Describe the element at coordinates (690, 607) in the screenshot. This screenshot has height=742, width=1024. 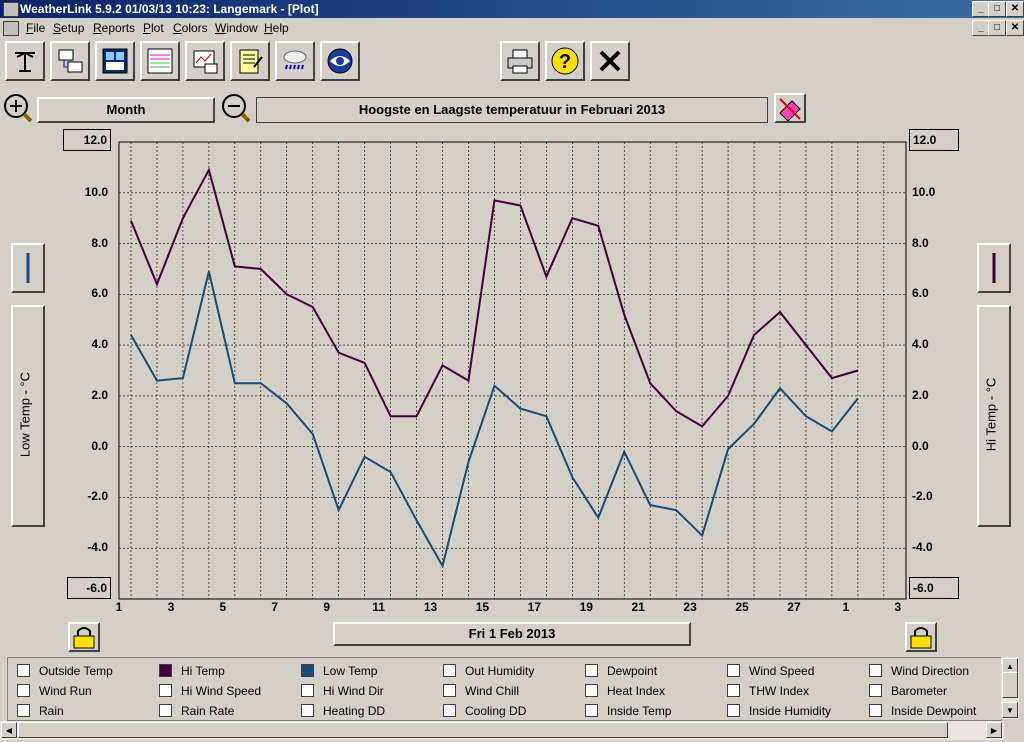
I see `x-tick-label: 23` at that location.